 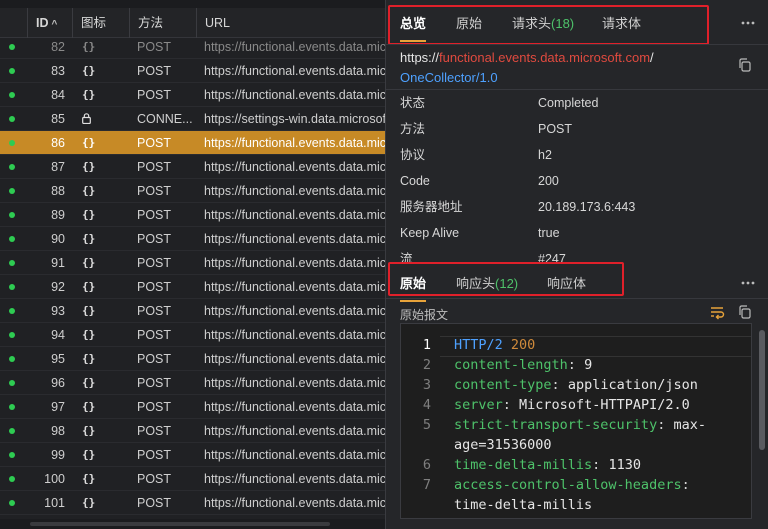 I want to click on row-id: 85, so click(x=58, y=119).